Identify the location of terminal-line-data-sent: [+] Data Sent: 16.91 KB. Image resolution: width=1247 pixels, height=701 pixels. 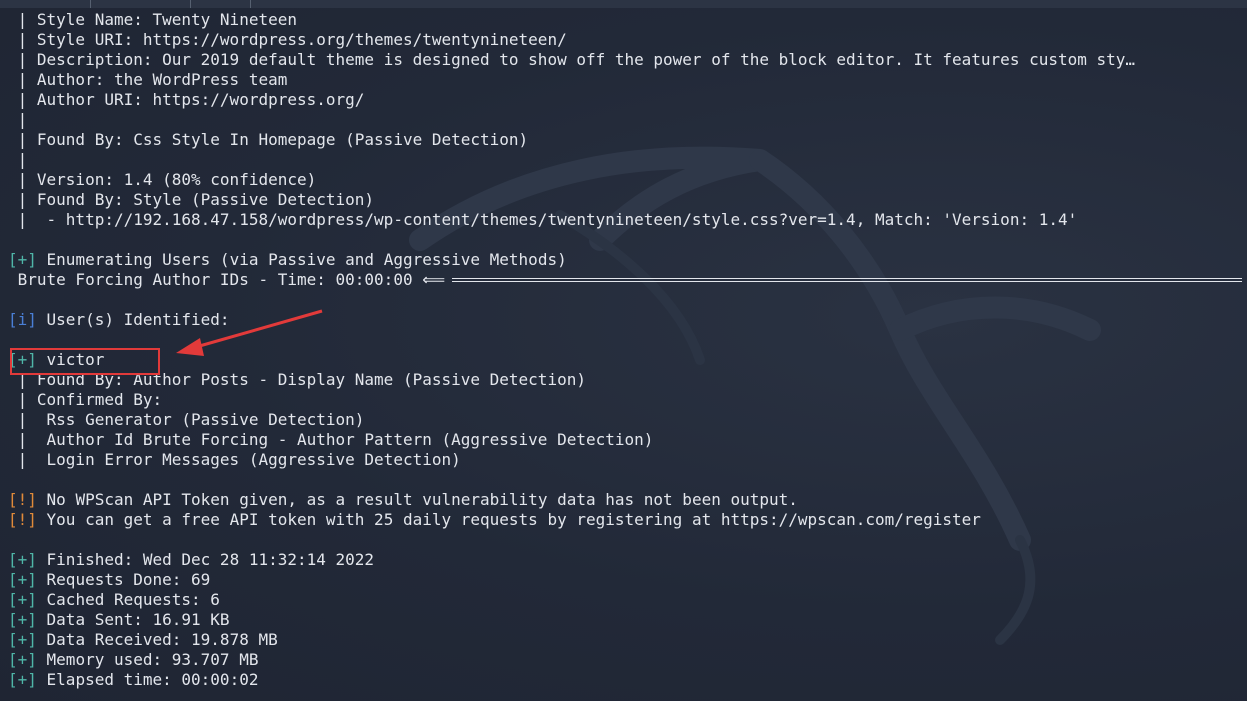
(119, 620).